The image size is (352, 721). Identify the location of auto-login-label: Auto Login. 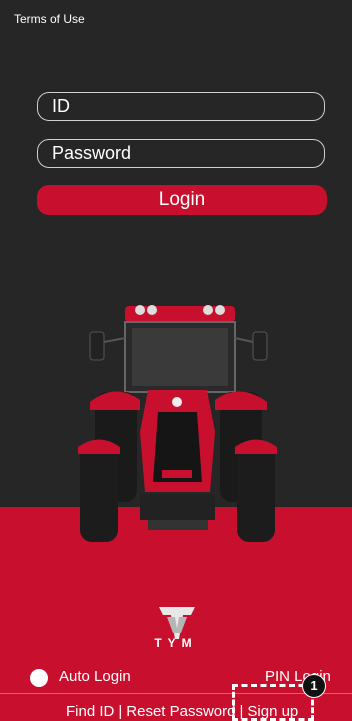
(95, 676).